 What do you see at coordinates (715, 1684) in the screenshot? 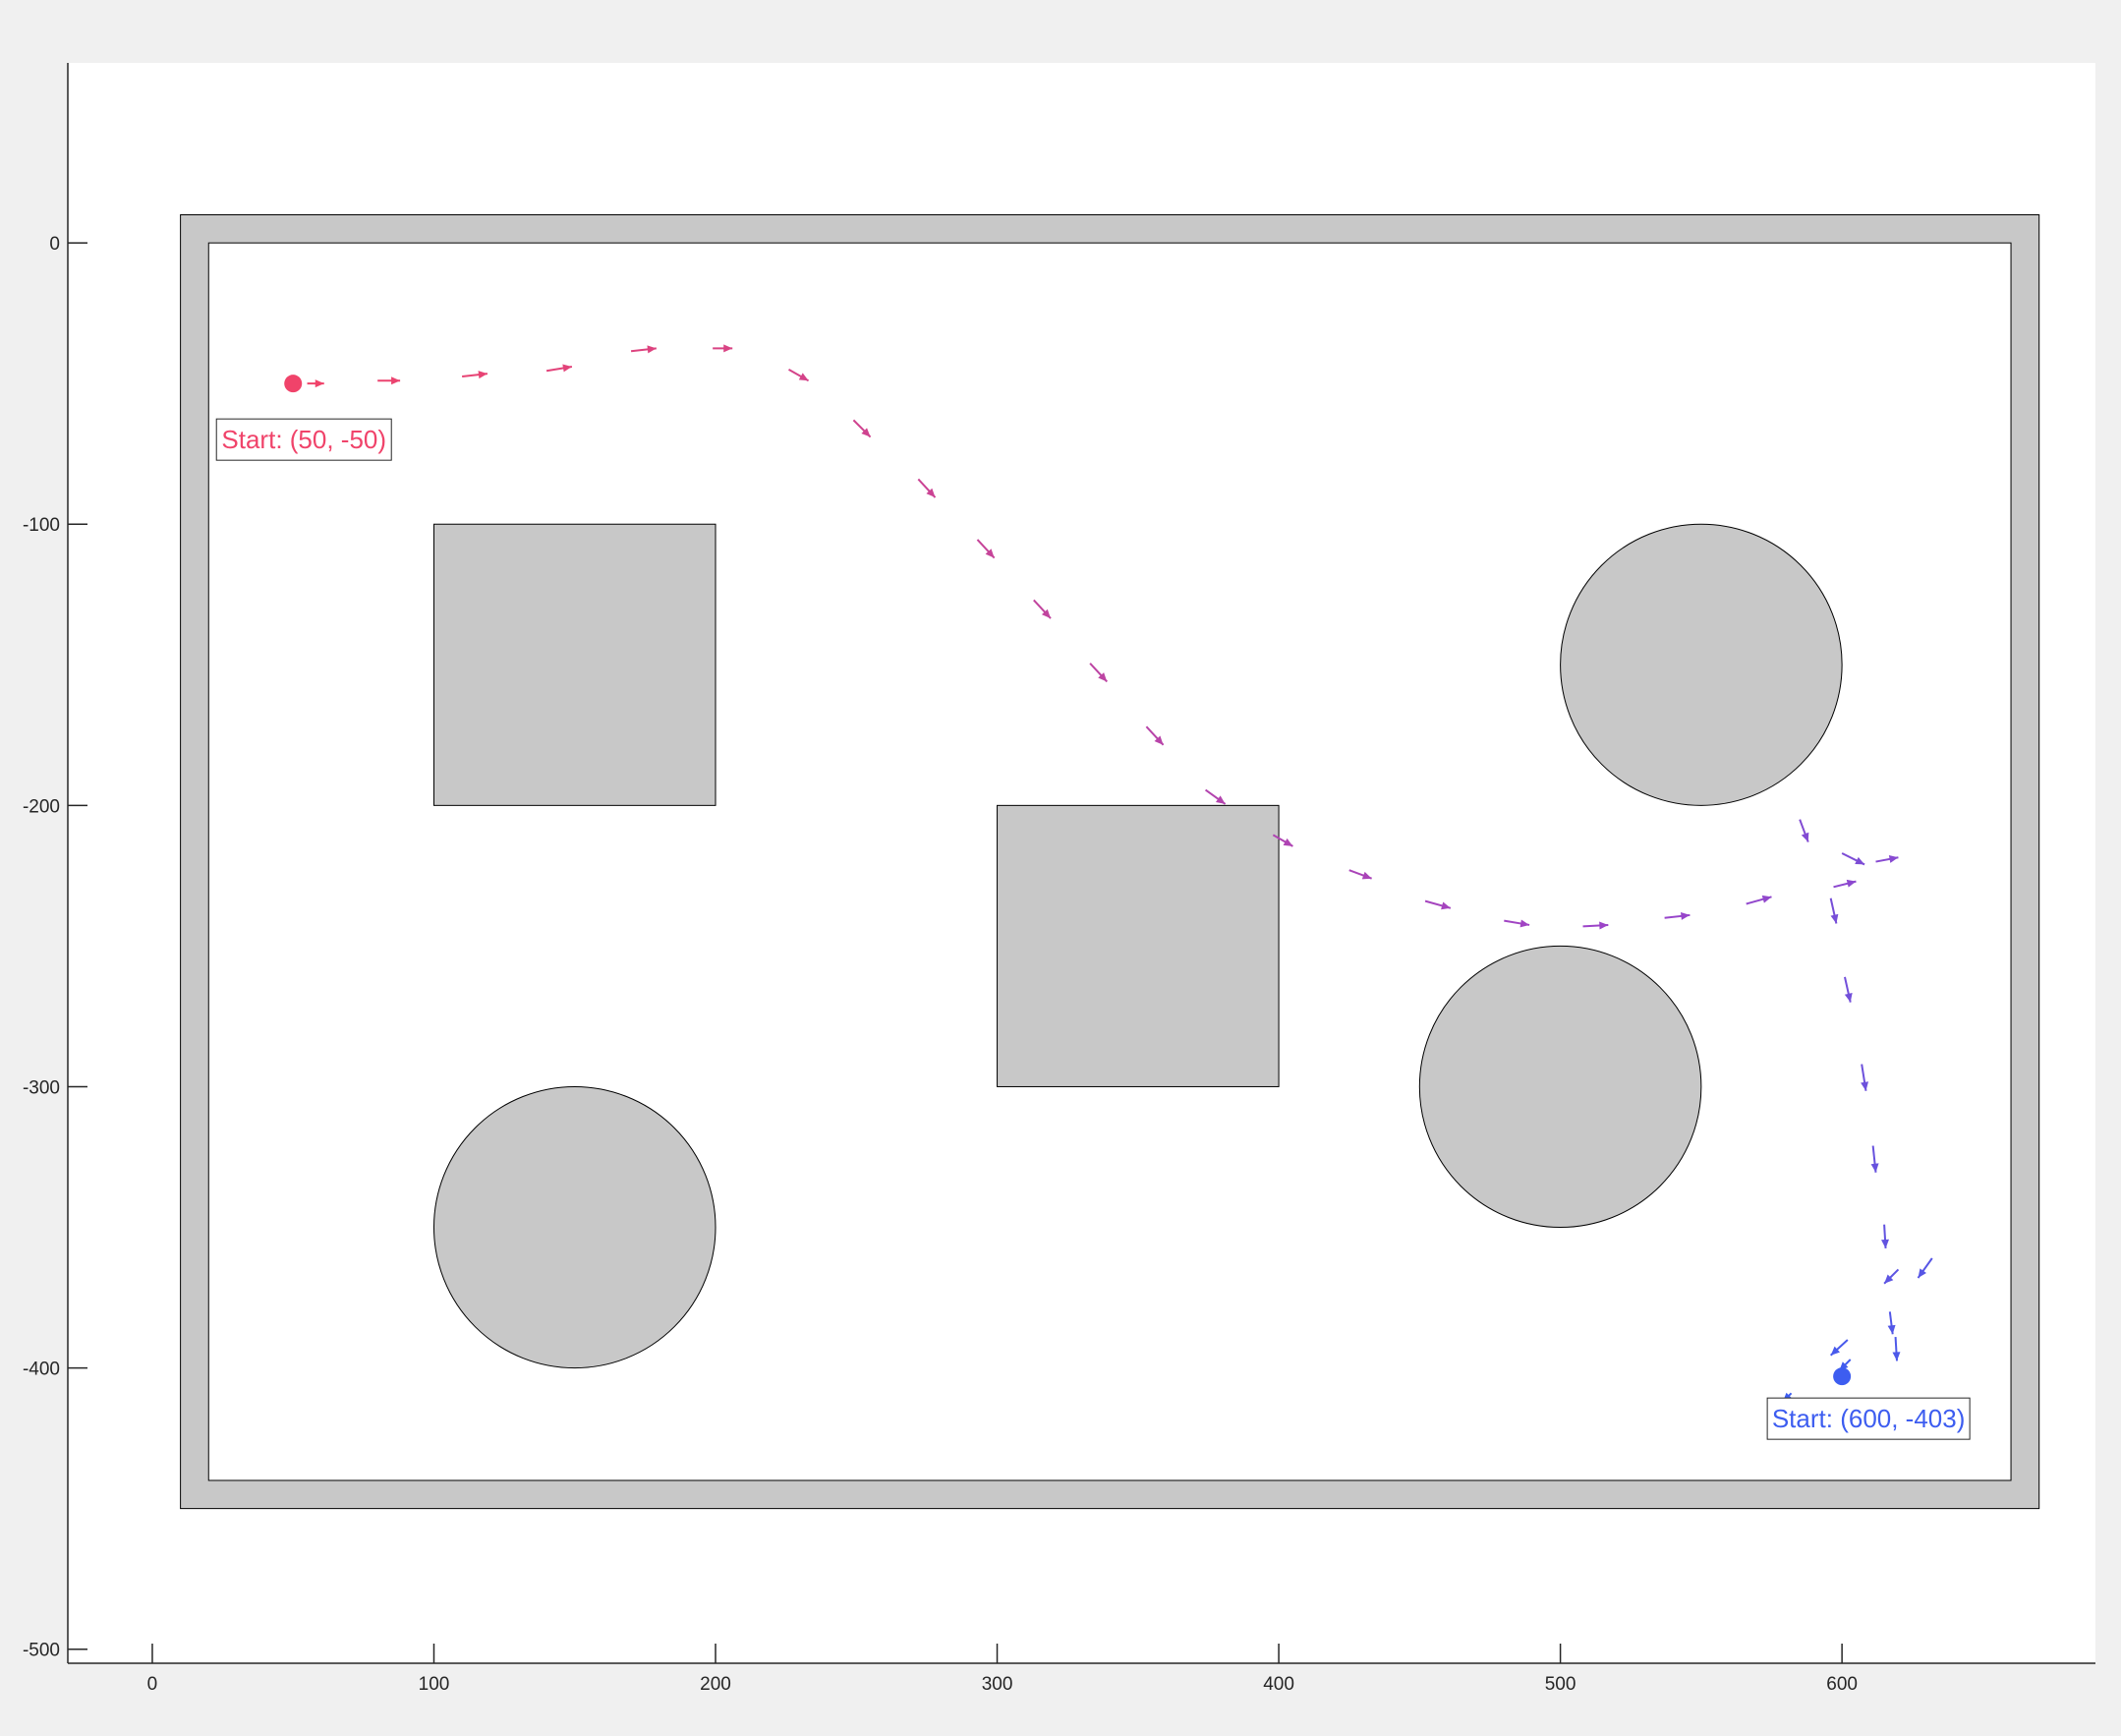
I see `x-tick-label: 200` at bounding box center [715, 1684].